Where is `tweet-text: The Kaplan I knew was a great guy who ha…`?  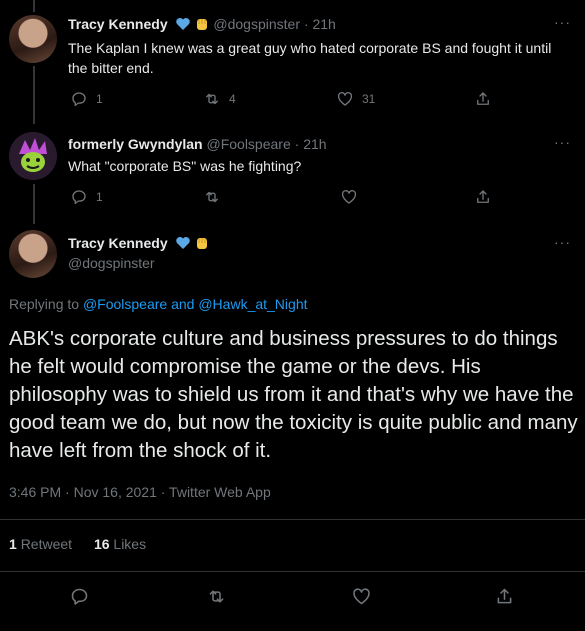 tweet-text: The Kaplan I knew was a great guy who ha… is located at coordinates (310, 58).